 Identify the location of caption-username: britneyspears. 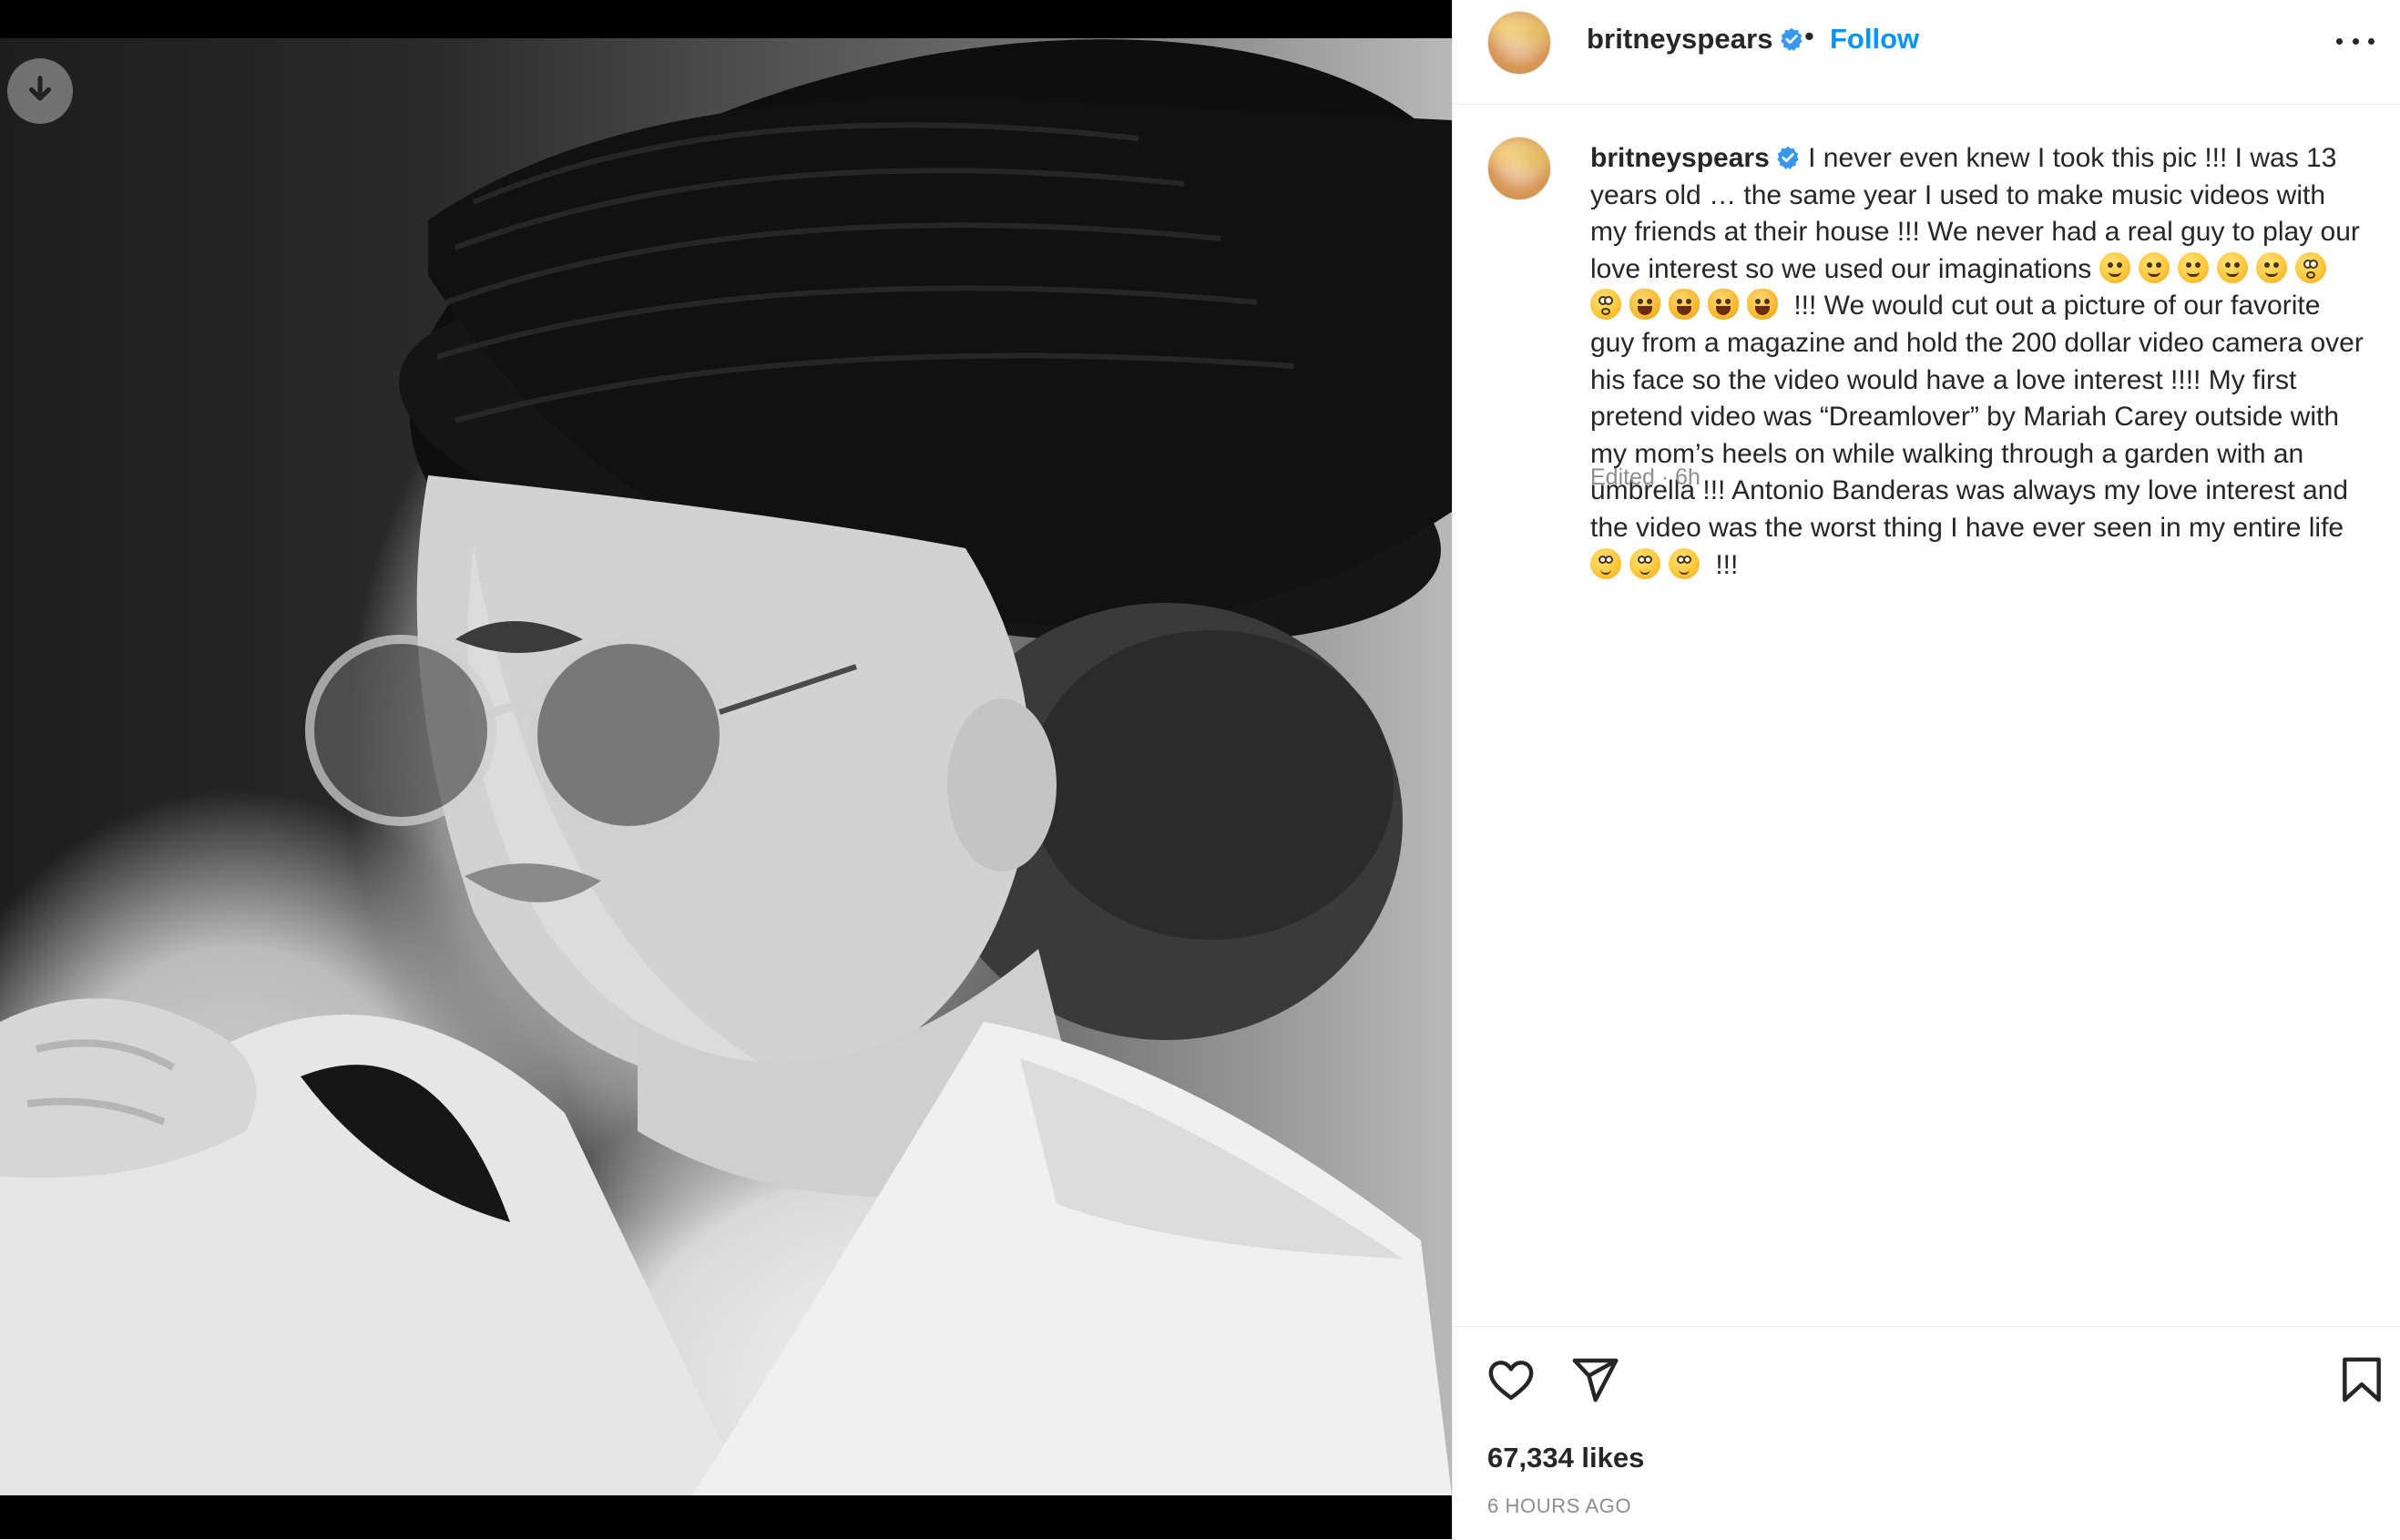
(1680, 158).